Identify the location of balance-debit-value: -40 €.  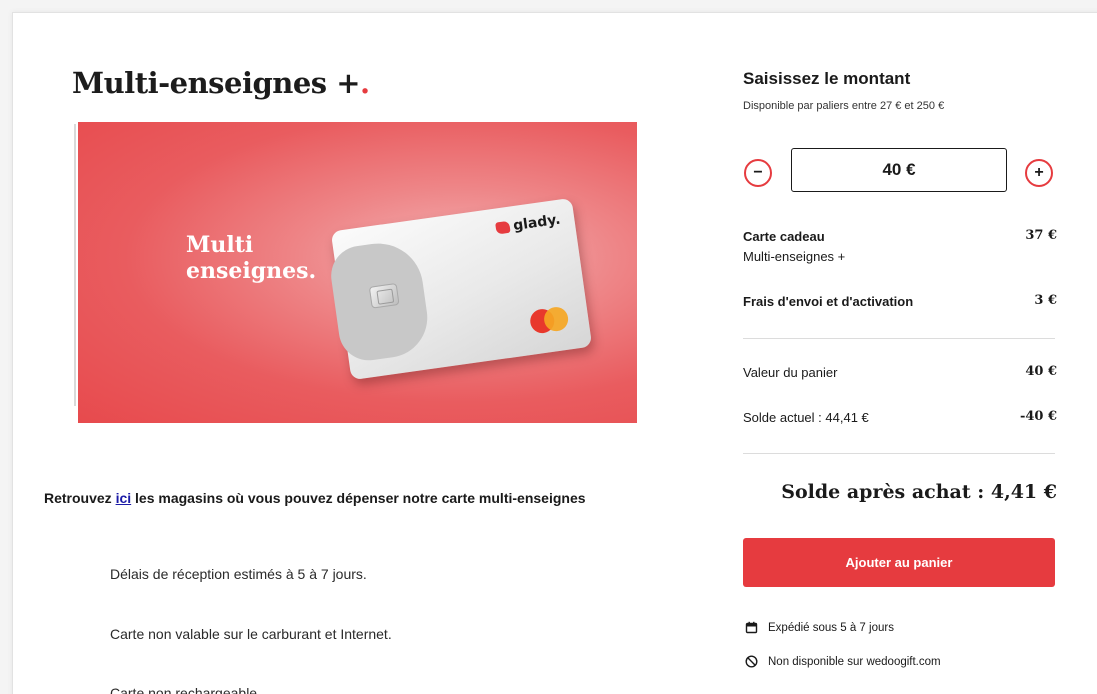
(1038, 416).